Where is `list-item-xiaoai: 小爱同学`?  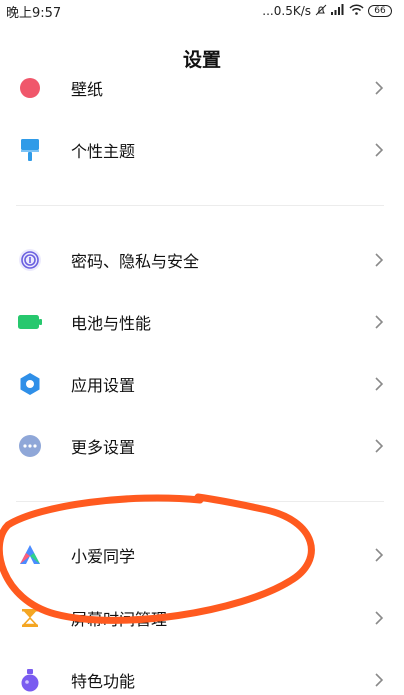 list-item-xiaoai: 小爱同学 is located at coordinates (202, 555).